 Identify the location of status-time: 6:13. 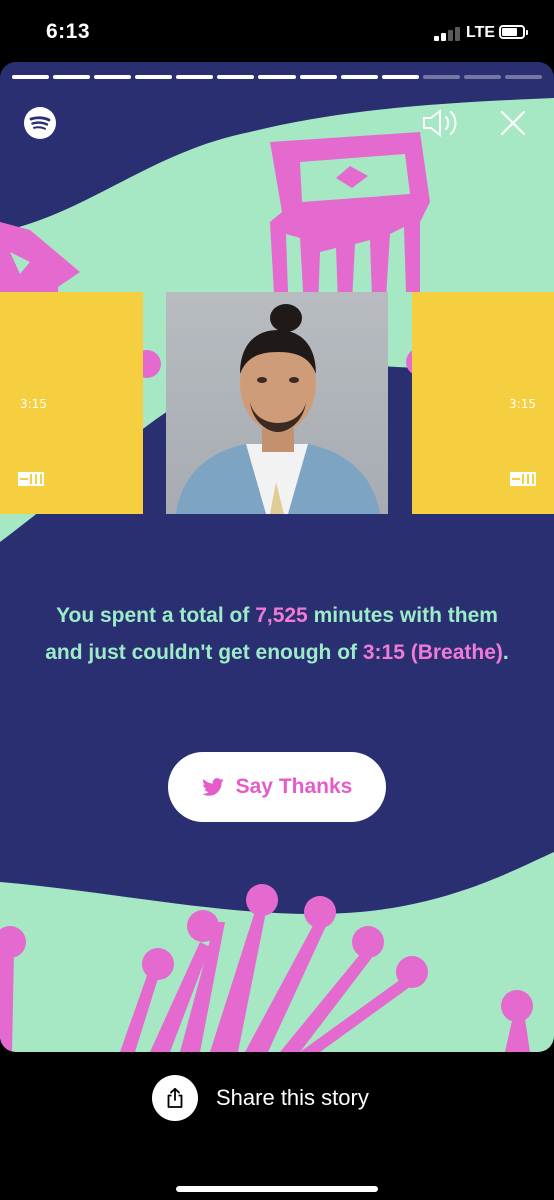
(68, 31).